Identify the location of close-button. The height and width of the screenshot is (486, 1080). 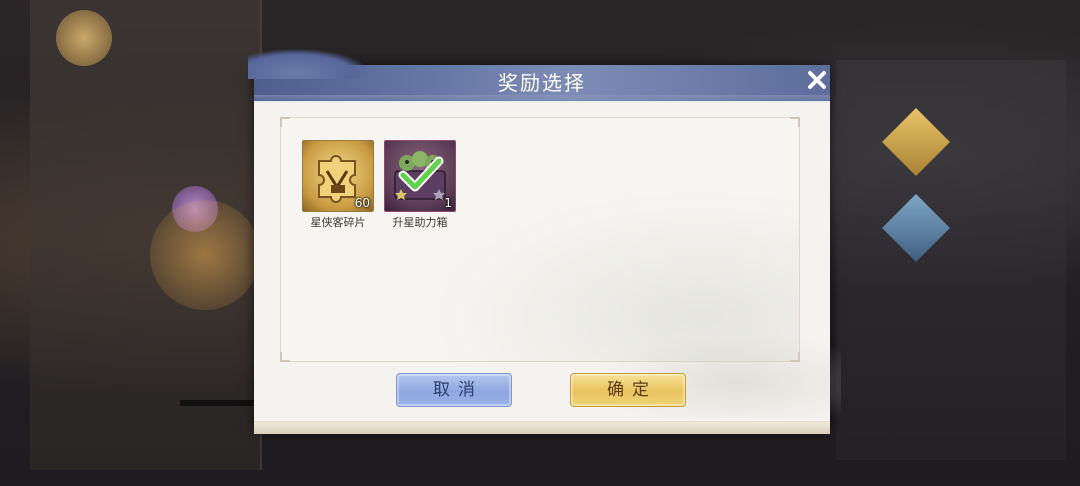
(817, 80).